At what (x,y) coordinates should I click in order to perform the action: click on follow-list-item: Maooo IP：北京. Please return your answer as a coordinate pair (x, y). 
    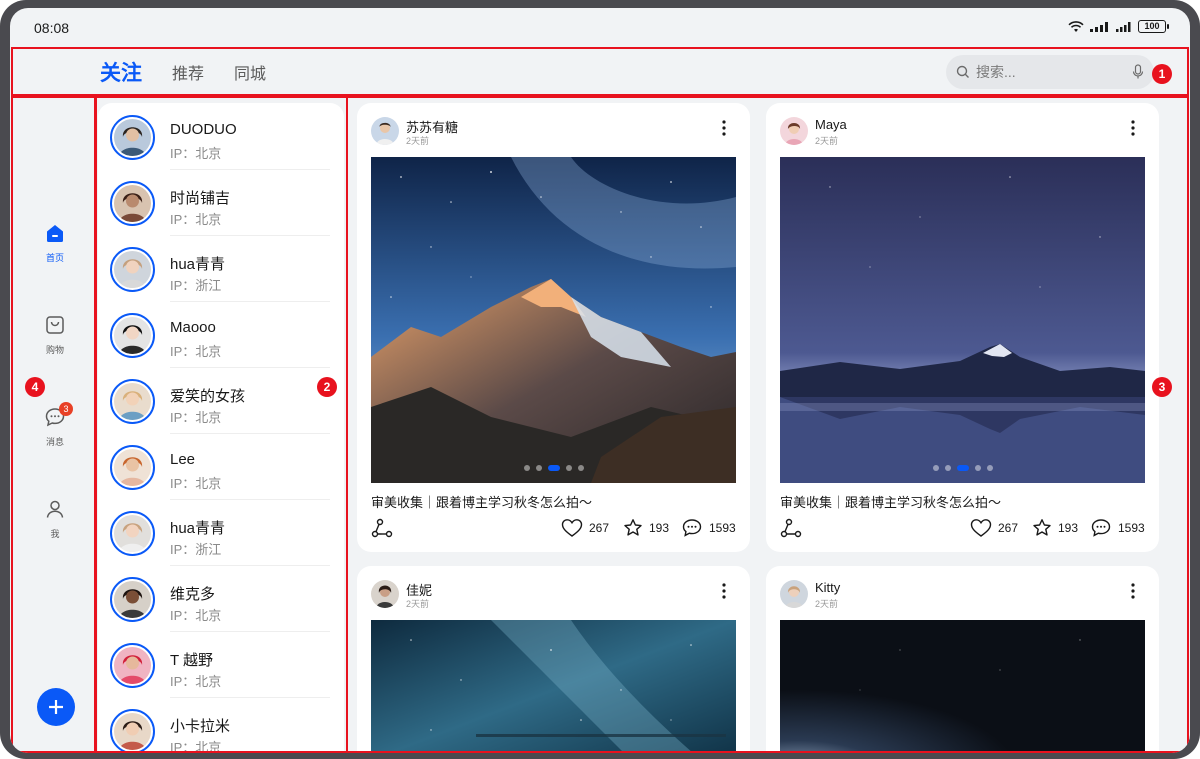
    Looking at the image, I should click on (221, 335).